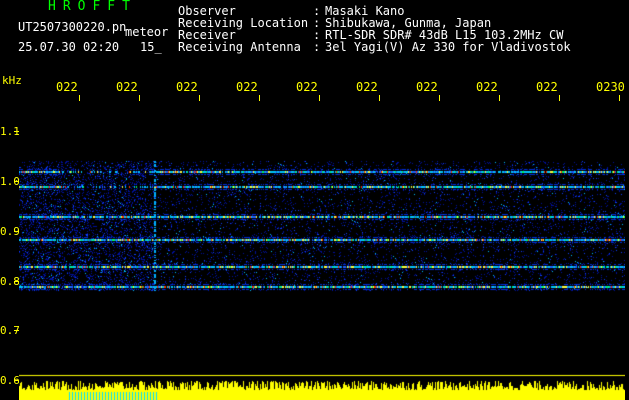 This screenshot has height=400, width=629. What do you see at coordinates (72, 27) in the screenshot?
I see `file-name: UT2507300220.pn` at bounding box center [72, 27].